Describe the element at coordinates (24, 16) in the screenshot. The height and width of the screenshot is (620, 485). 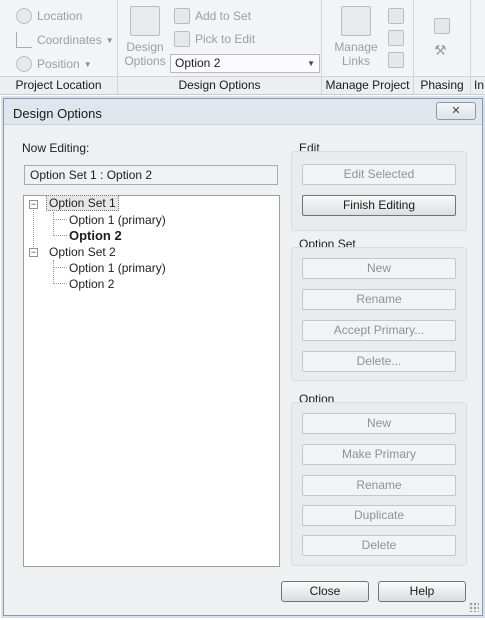
I see `location-icon` at that location.